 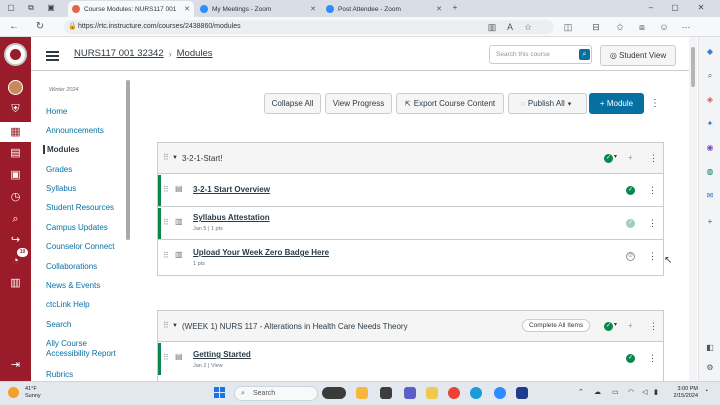 What do you see at coordinates (40, 27) in the screenshot?
I see `reload-icon: ↻` at bounding box center [40, 27].